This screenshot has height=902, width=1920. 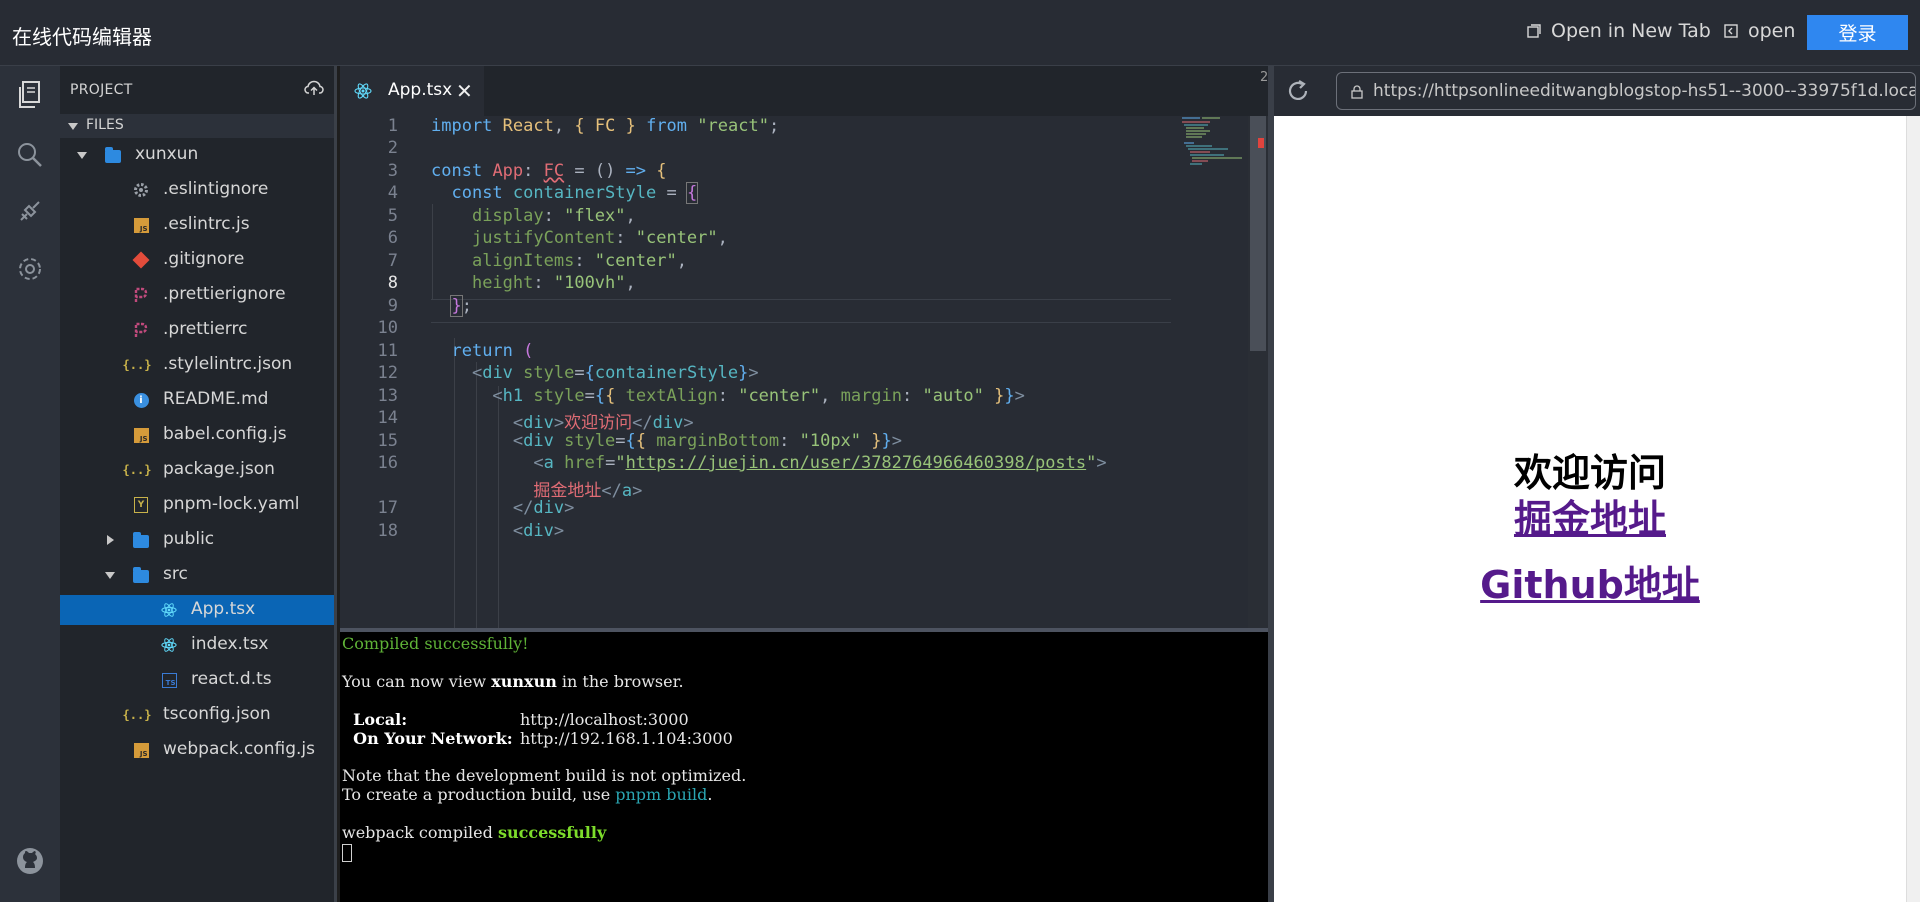 What do you see at coordinates (615, 373) in the screenshot?
I see `code-line: <div style={containerStyle}>` at bounding box center [615, 373].